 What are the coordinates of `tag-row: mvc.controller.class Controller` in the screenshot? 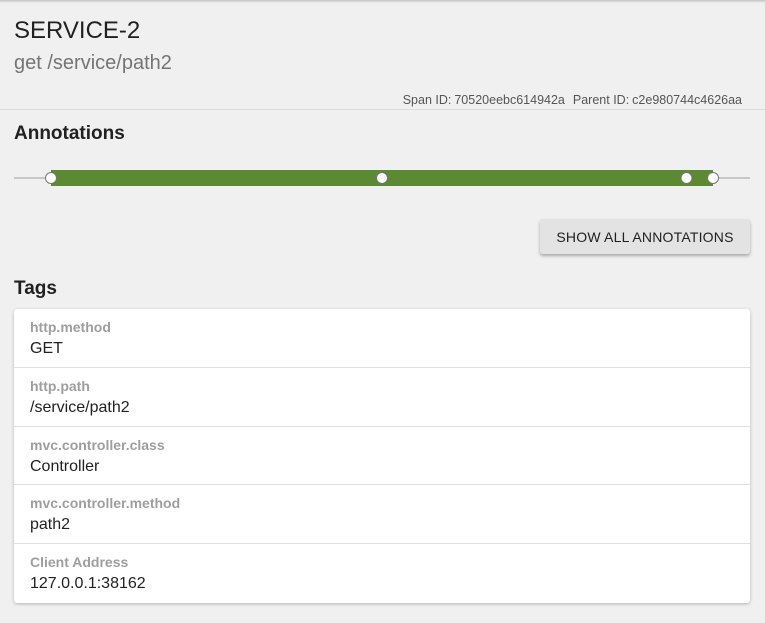 It's located at (382, 456).